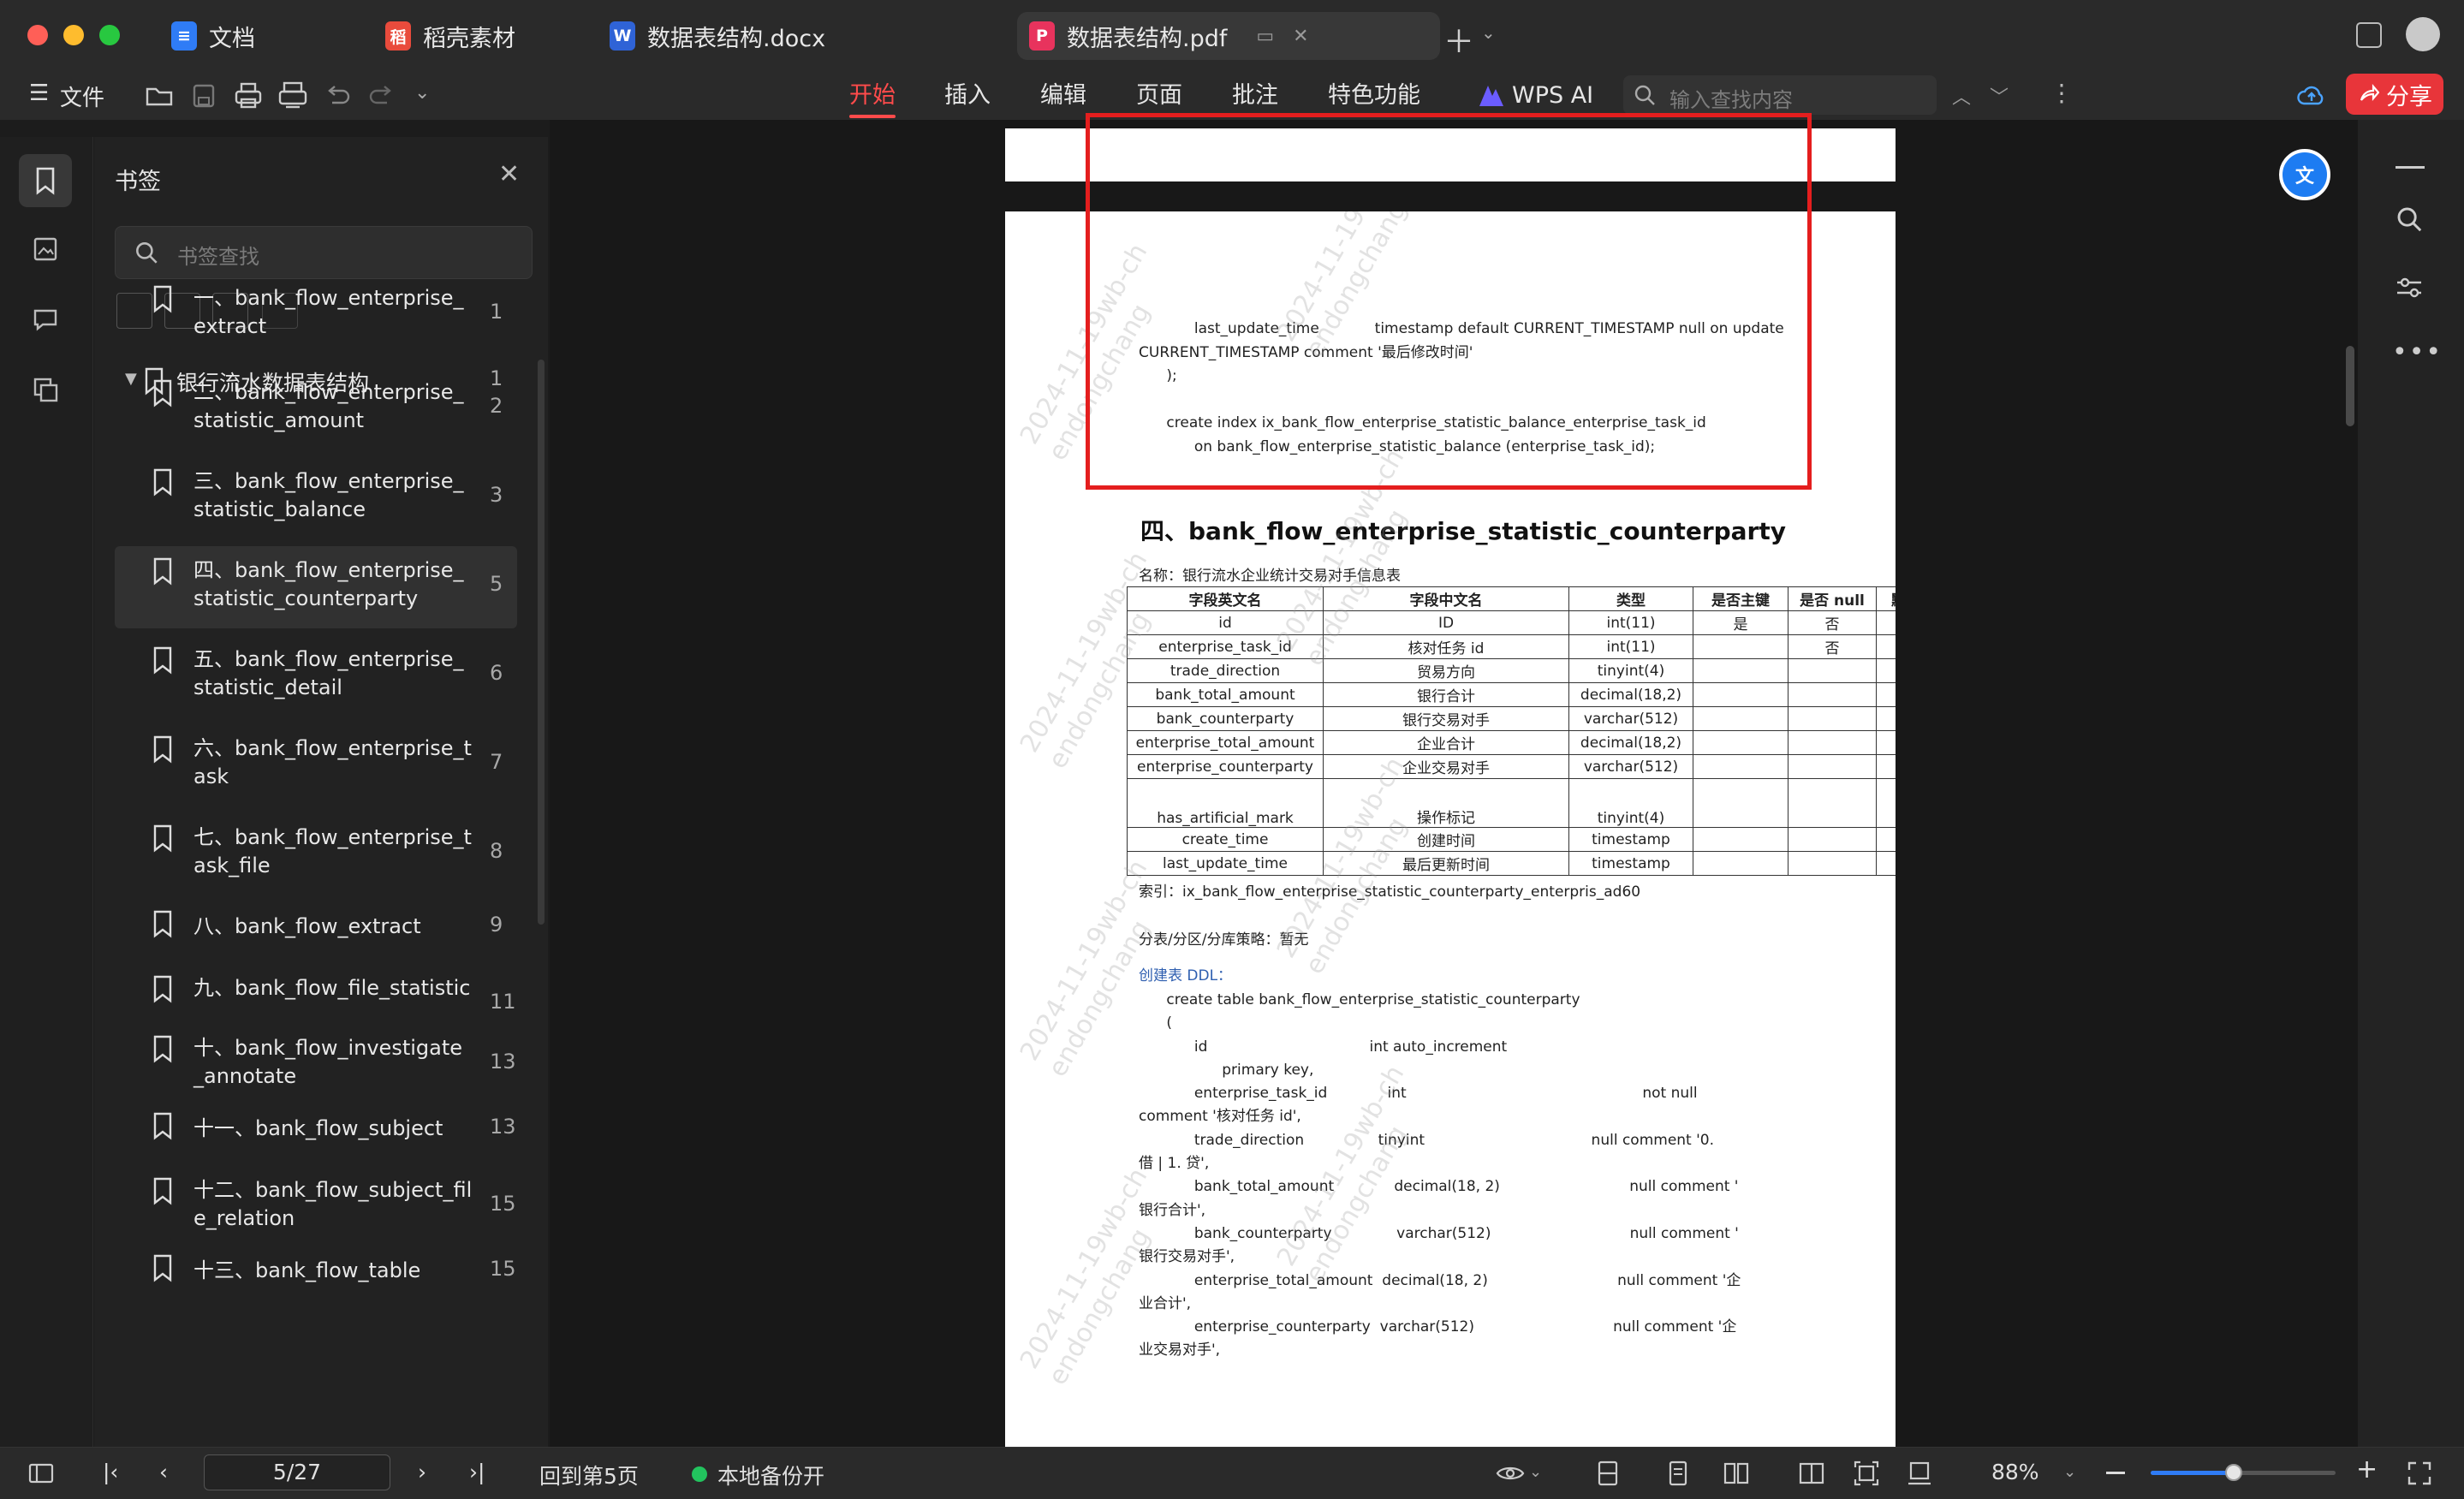 The height and width of the screenshot is (1499, 2464). What do you see at coordinates (248, 96) in the screenshot?
I see `print-icon` at bounding box center [248, 96].